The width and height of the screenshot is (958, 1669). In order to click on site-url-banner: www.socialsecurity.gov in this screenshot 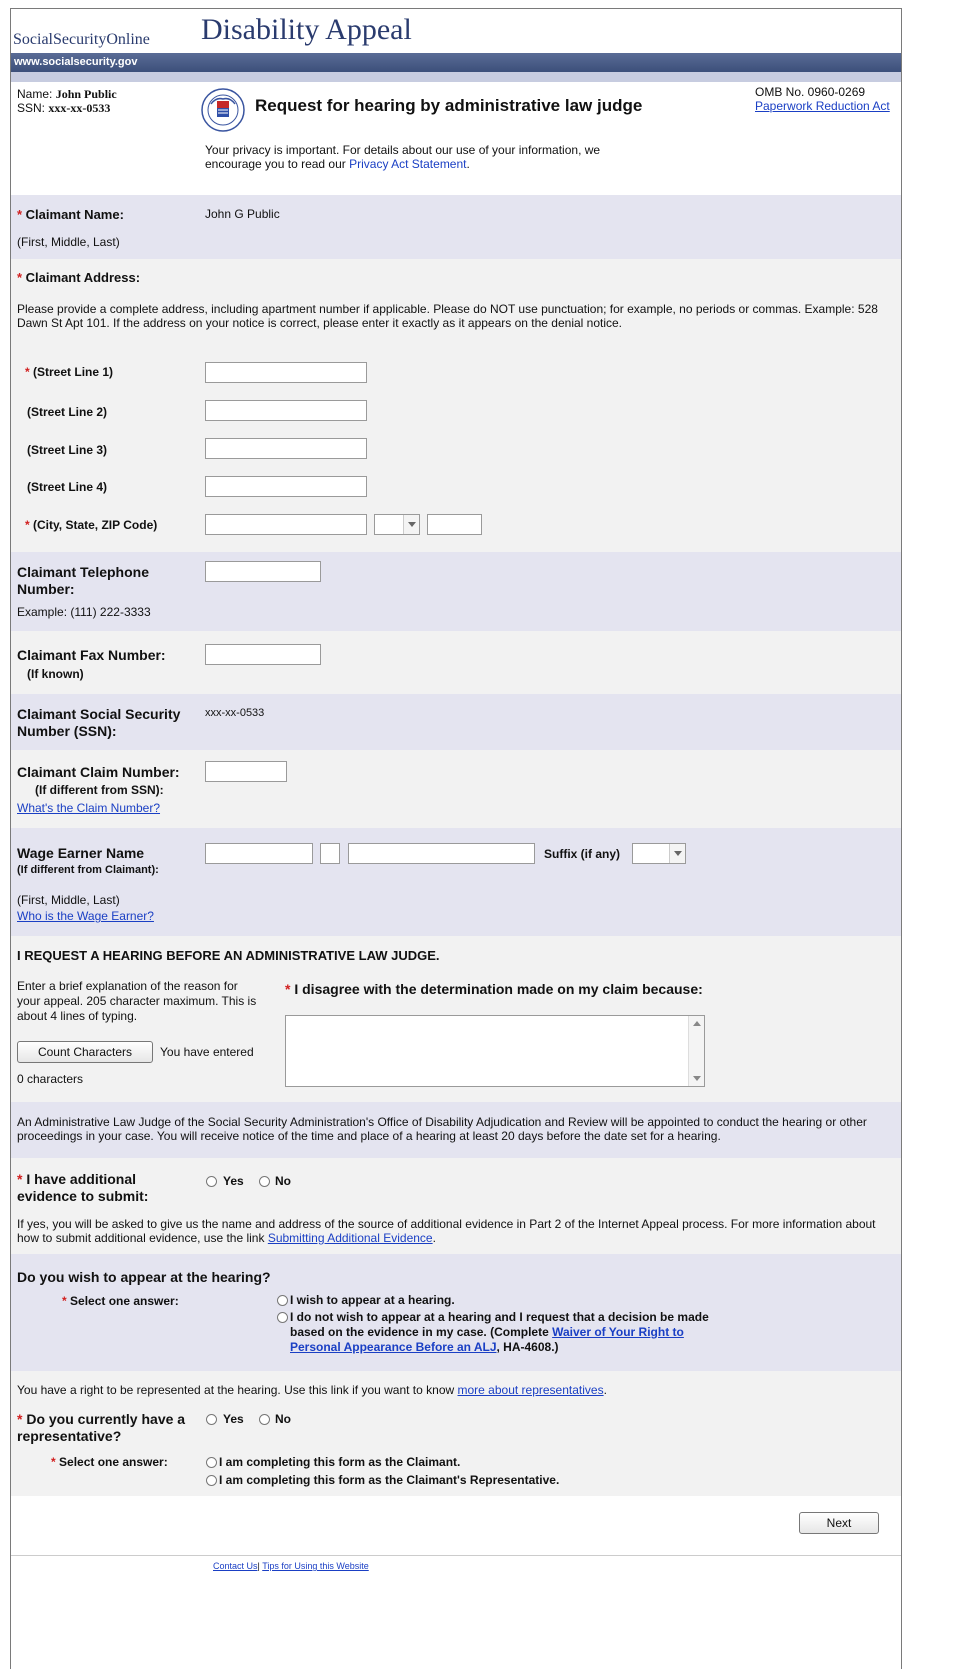, I will do `click(456, 62)`.